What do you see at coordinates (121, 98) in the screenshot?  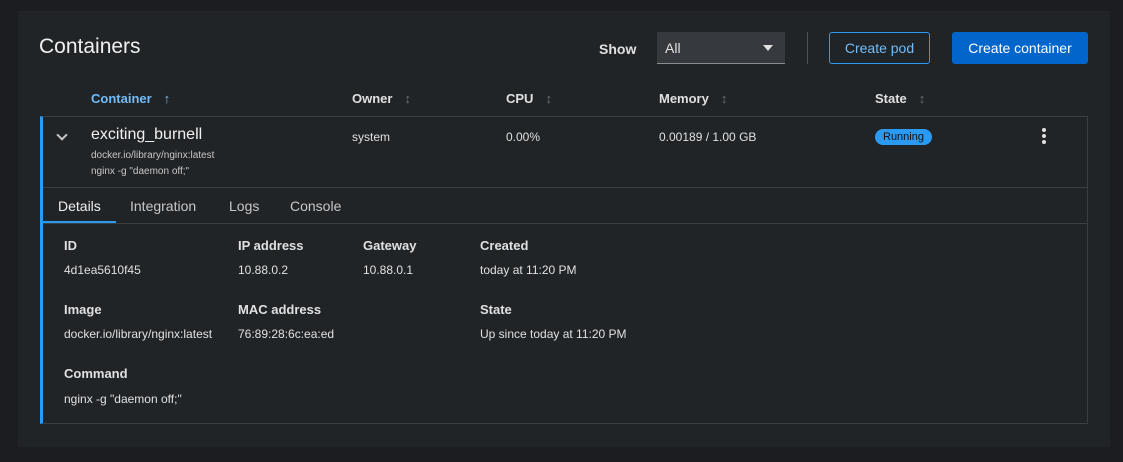 I see `column-header-container-label: Container` at bounding box center [121, 98].